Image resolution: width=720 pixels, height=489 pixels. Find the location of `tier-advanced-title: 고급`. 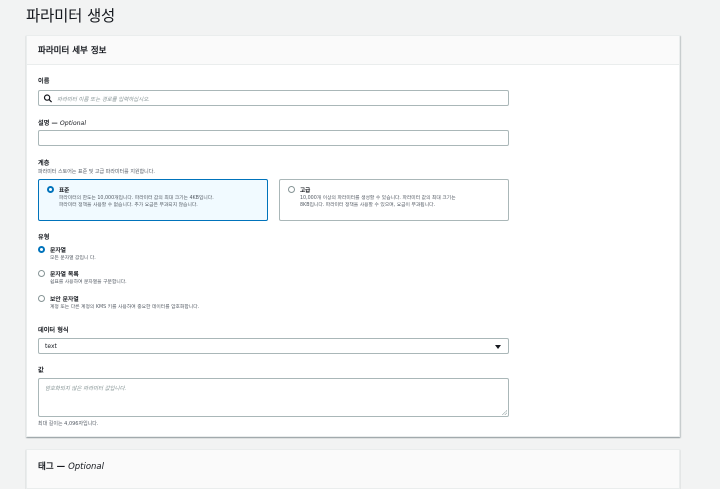

tier-advanced-title: 고급 is located at coordinates (305, 191).